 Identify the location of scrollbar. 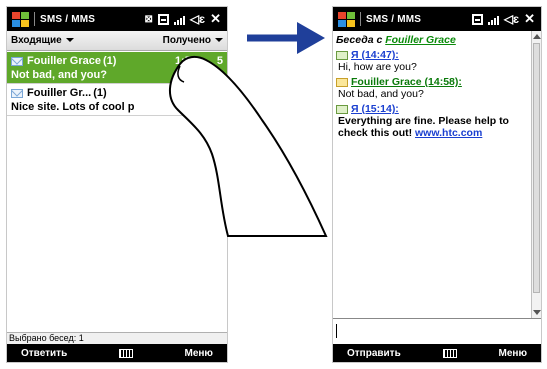
(536, 174).